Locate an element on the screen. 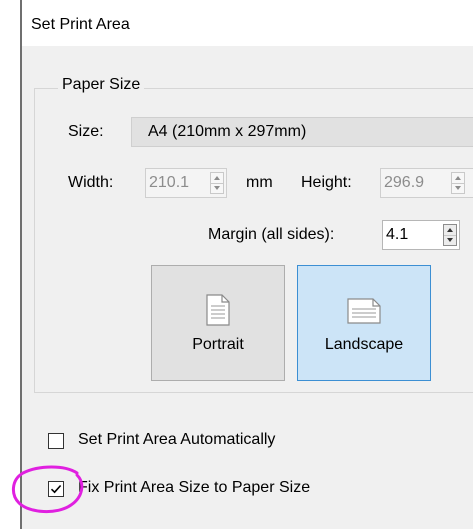 This screenshot has height=529, width=473. dialog-title: Set Print Area is located at coordinates (80, 24).